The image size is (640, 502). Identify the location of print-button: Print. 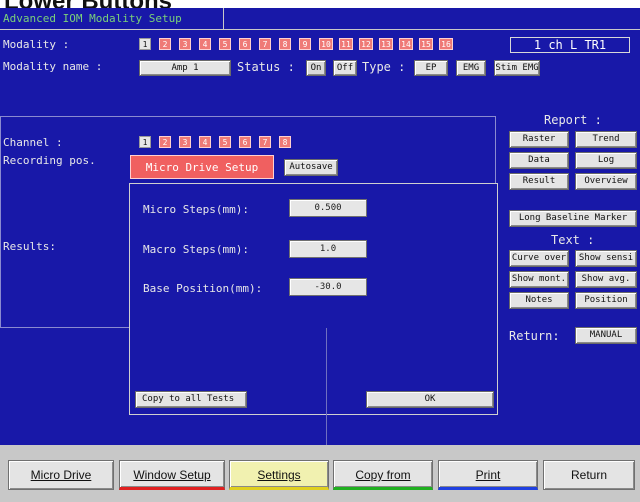
(488, 475).